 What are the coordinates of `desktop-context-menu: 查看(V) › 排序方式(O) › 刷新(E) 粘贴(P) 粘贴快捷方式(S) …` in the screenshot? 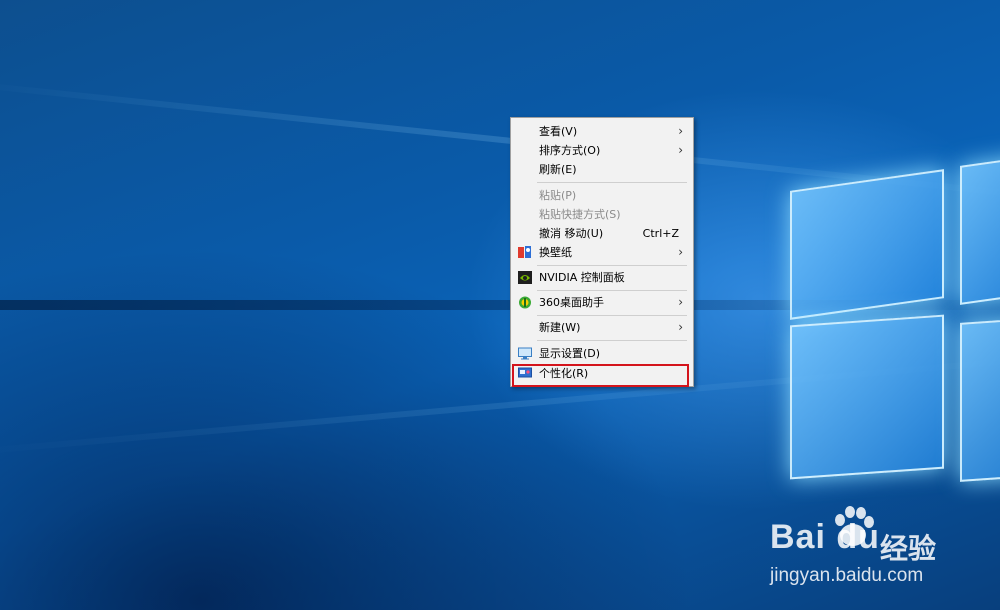 It's located at (602, 252).